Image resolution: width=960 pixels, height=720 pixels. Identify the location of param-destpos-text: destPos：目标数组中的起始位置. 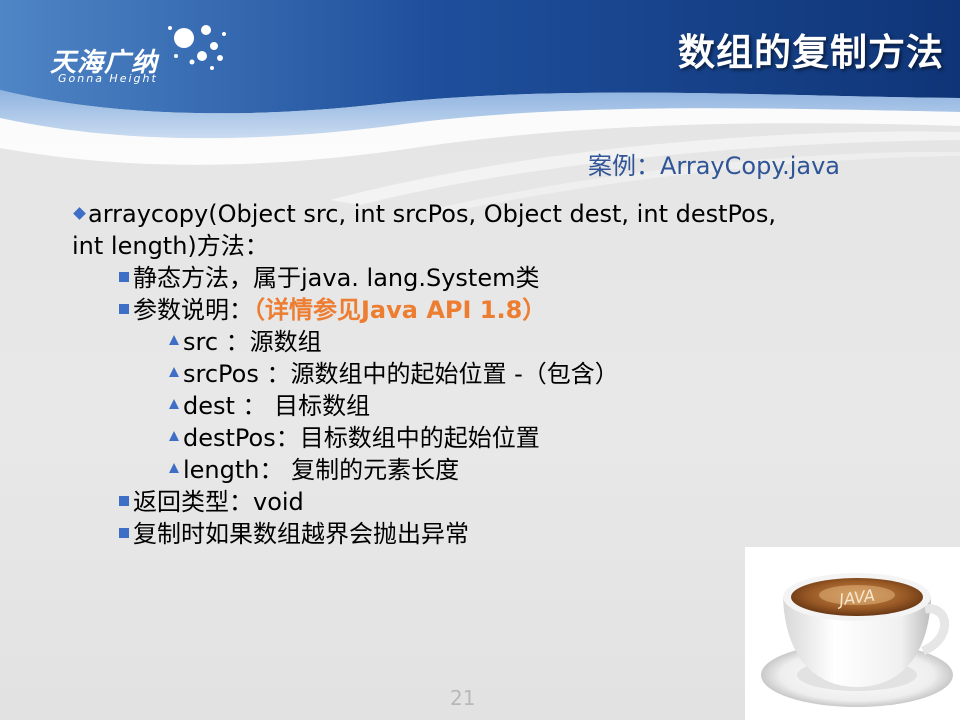
(361, 438).